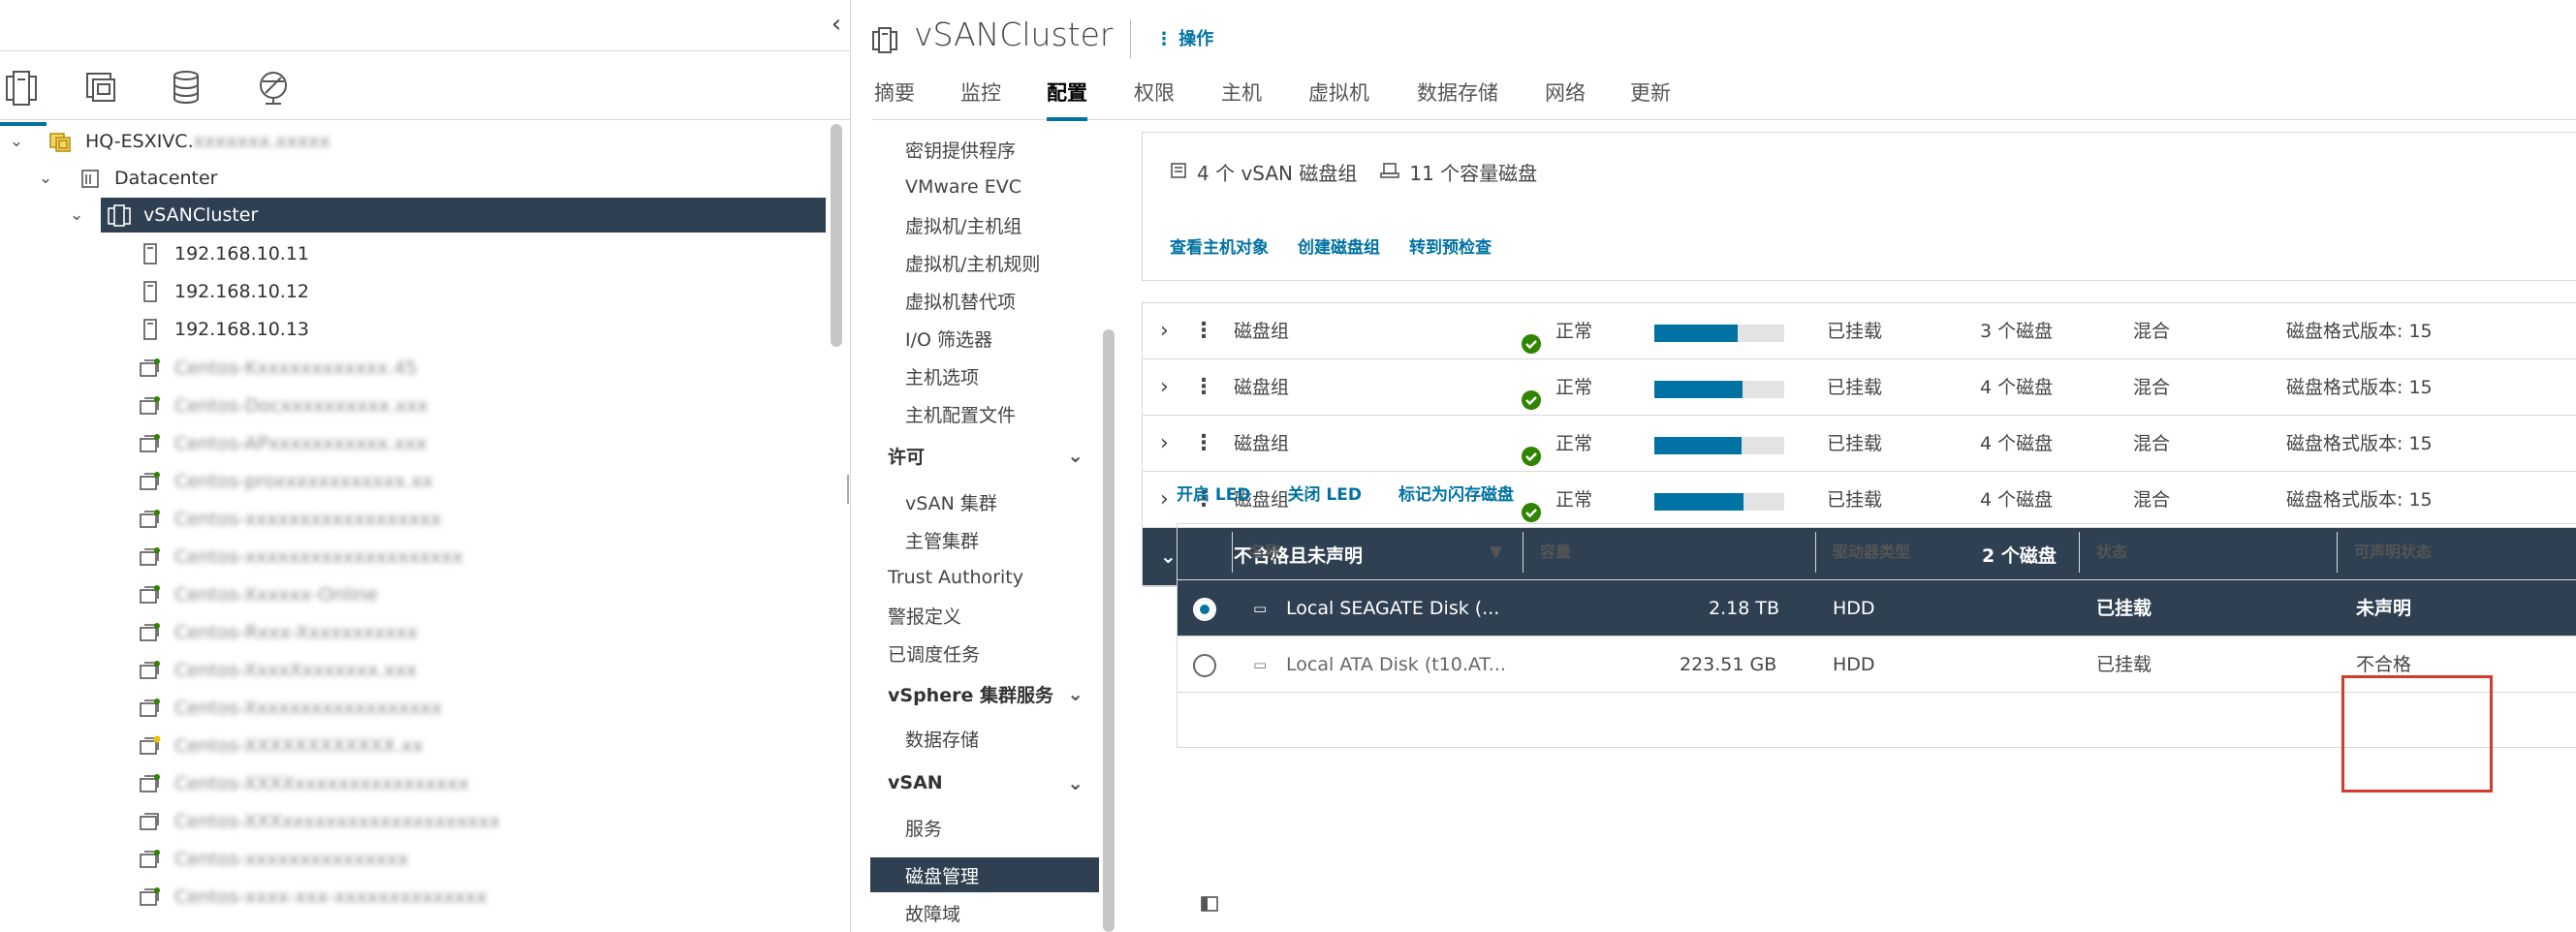 This screenshot has width=2576, height=932. I want to click on disk-drive-type: HDD, so click(1854, 608).